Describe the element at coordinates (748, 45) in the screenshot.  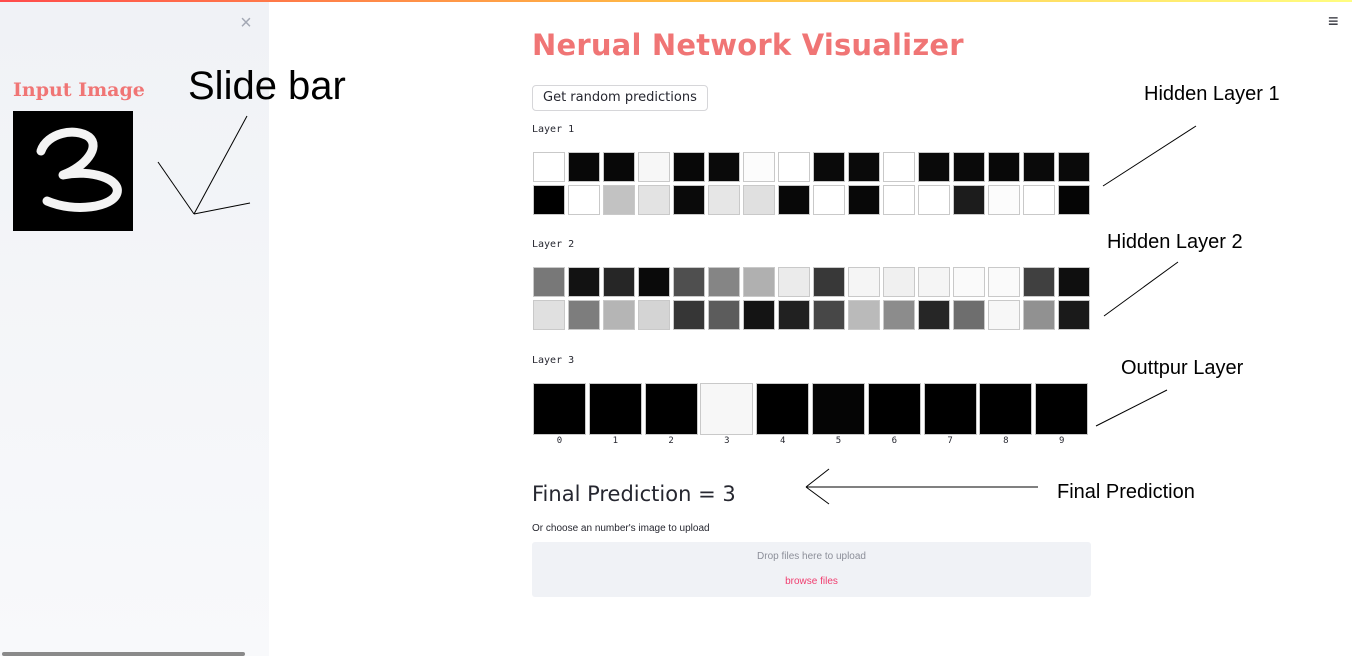
I see `page-title: Nerual Network Visualizer` at that location.